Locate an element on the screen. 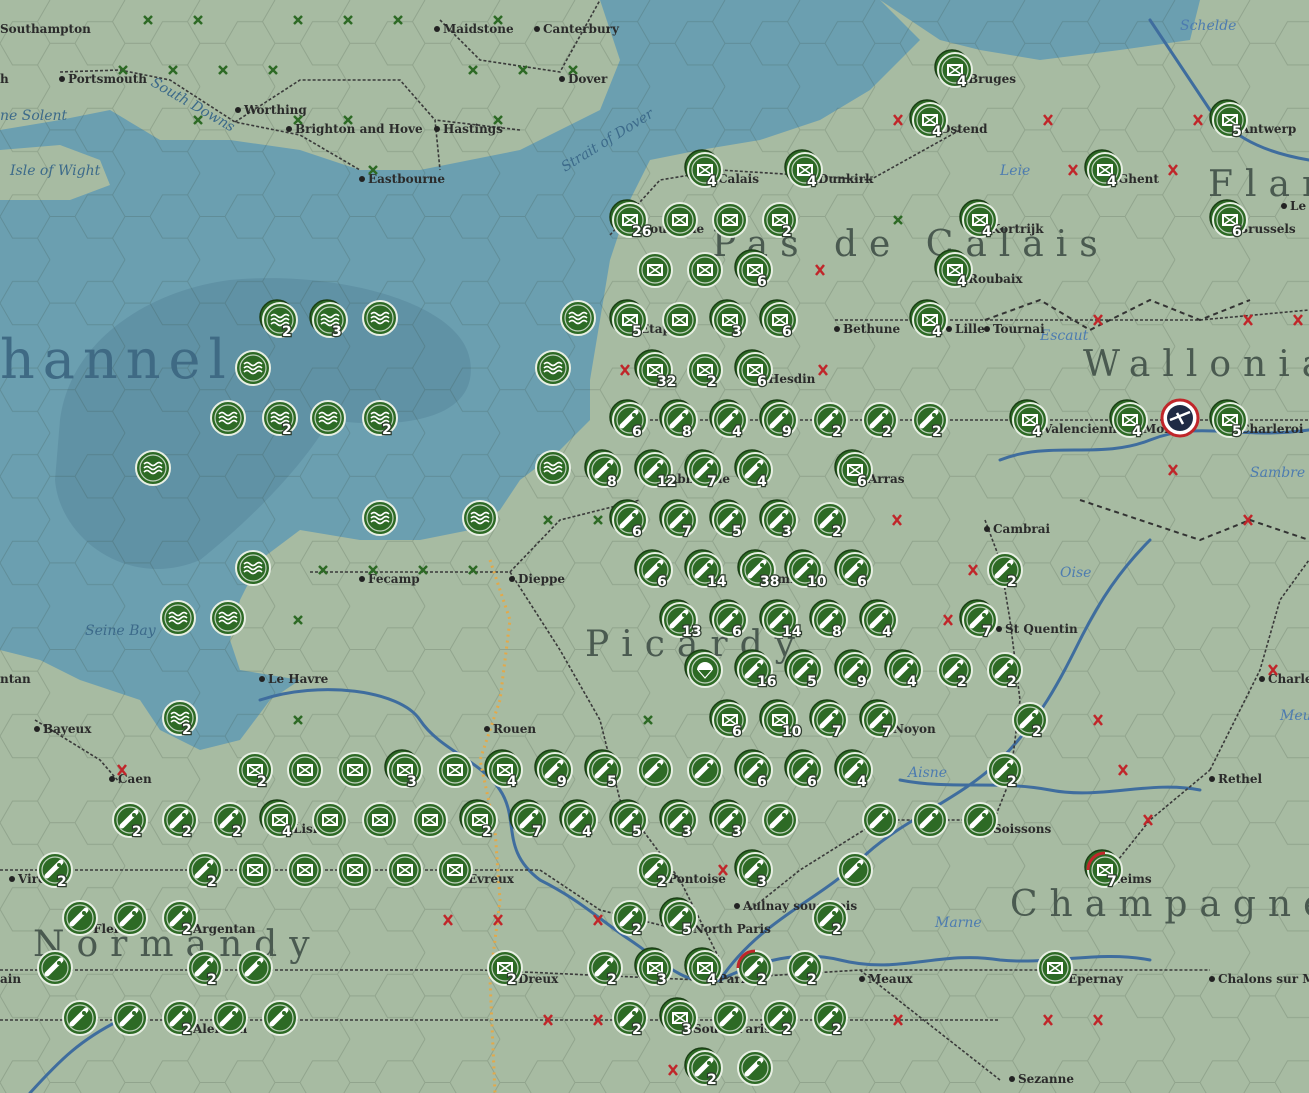 The height and width of the screenshot is (1093, 1309). city: Rethel is located at coordinates (1236, 779).